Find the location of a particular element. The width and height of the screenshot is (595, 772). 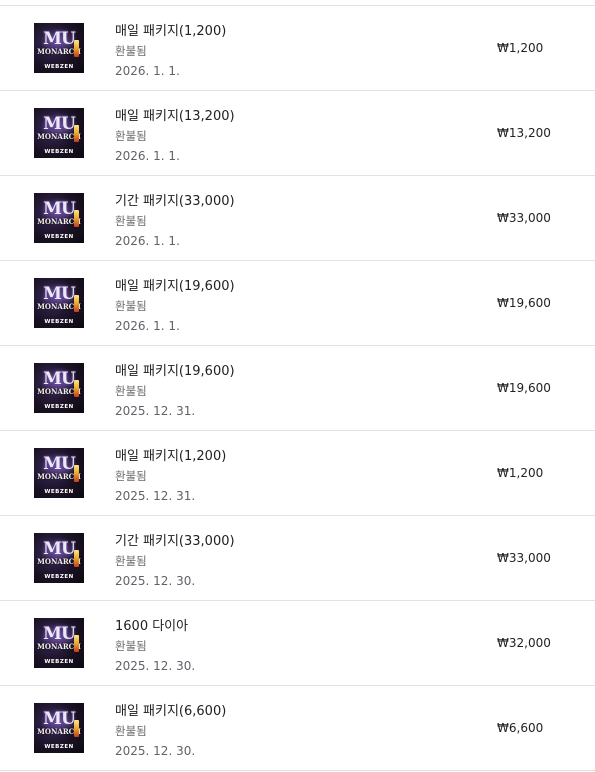

item-price: ₩6,600 is located at coordinates (520, 728).